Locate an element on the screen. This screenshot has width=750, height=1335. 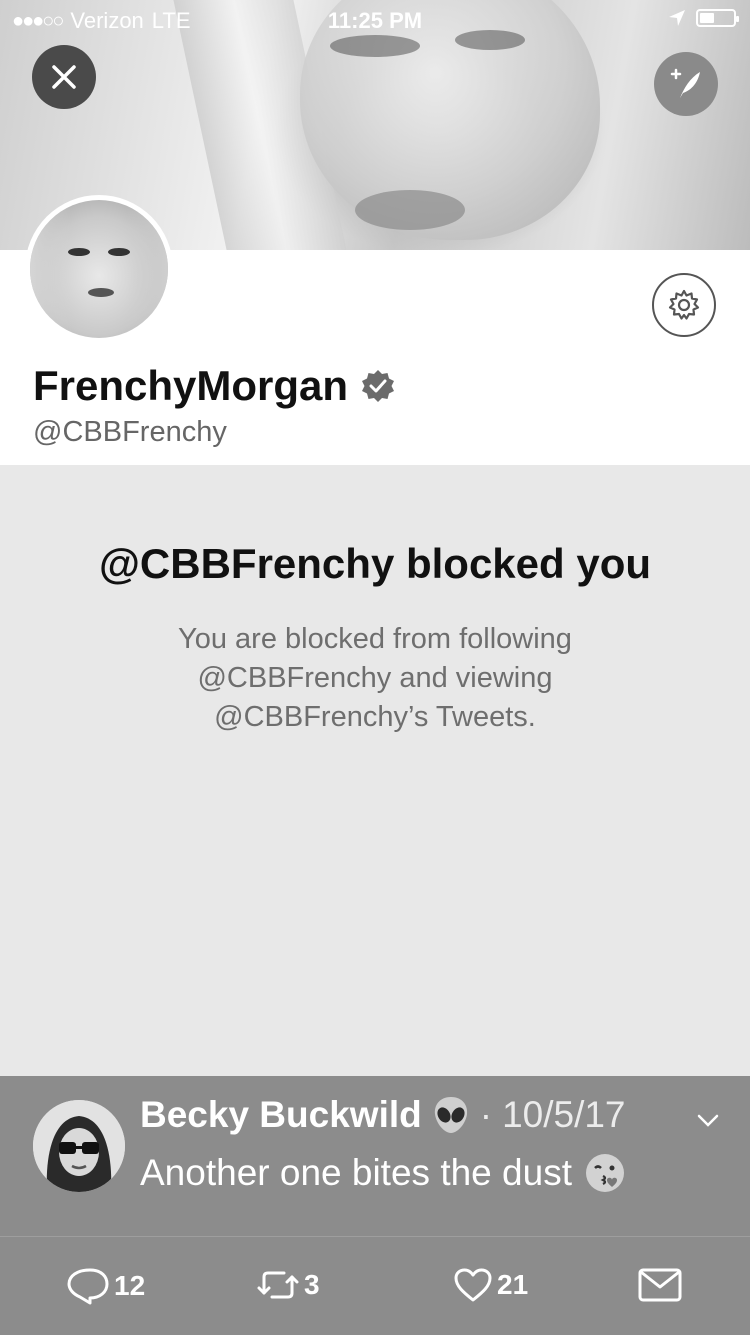
header-lips-shape is located at coordinates (410, 210).